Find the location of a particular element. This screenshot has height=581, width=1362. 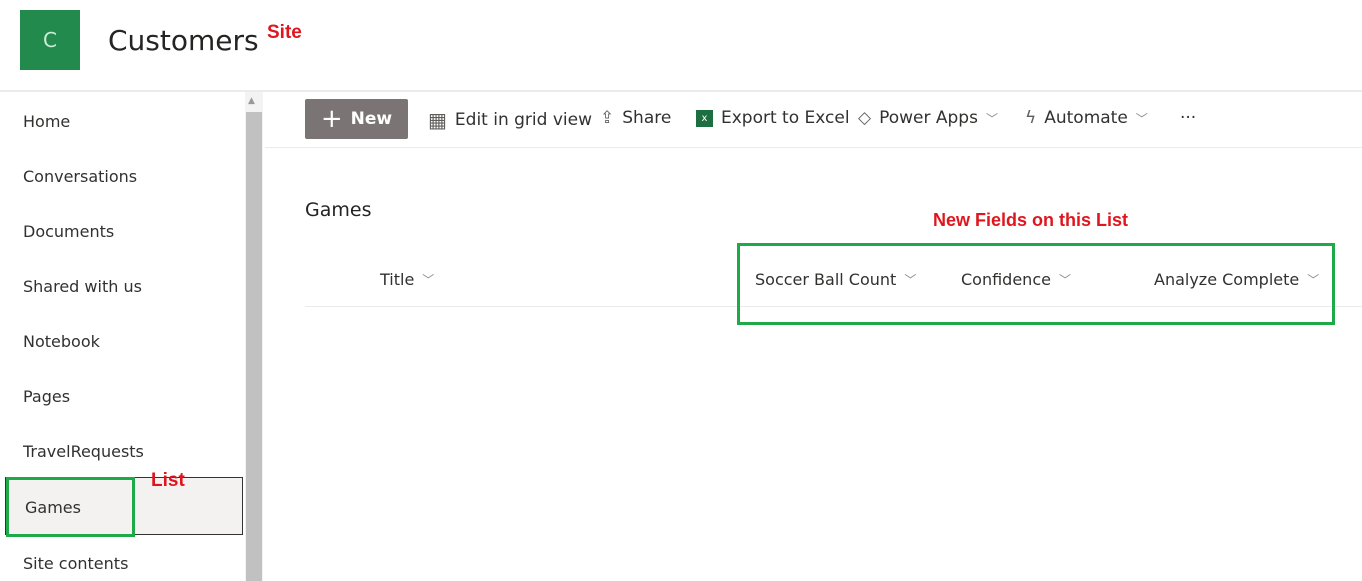

column-header-title: Title ﹀ is located at coordinates (407, 279).